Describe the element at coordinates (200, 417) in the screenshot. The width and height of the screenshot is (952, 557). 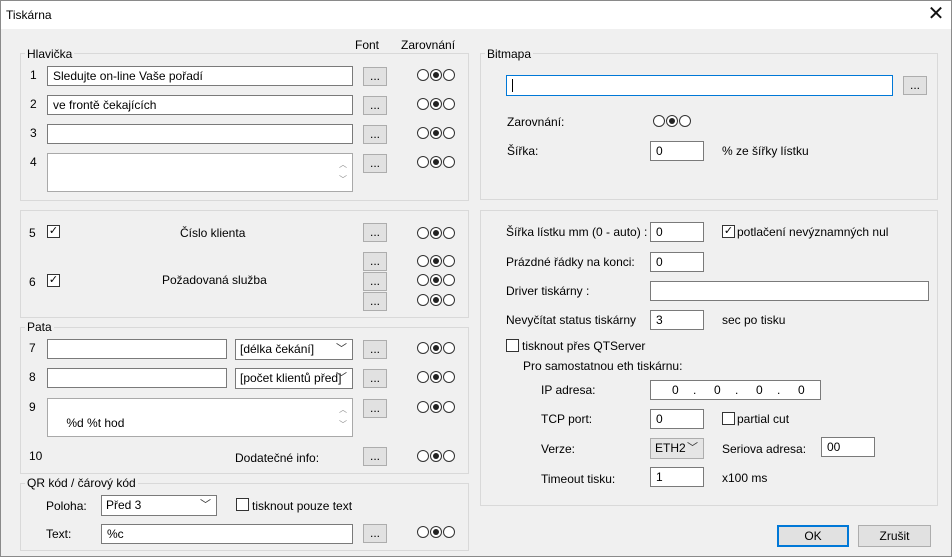
I see `footer-line-9-textarea: %d %t hod ︿ ﹀` at that location.